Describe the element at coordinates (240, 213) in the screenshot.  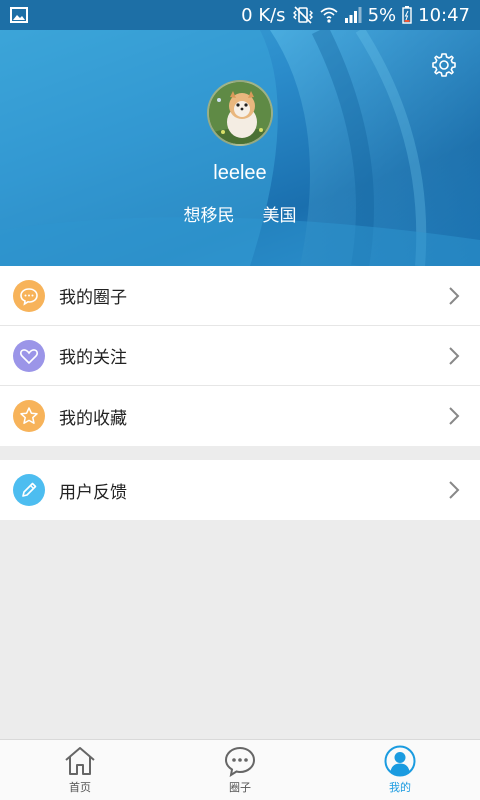
I see `profile-tags: 想移民 美国` at that location.